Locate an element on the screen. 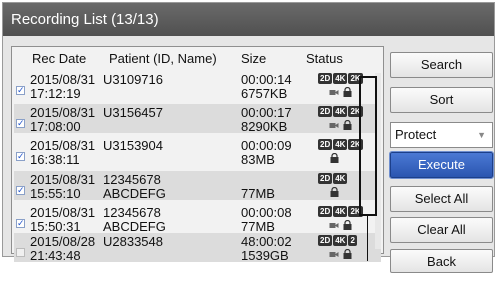  protect-dropdown-value: Protect is located at coordinates (416, 134).